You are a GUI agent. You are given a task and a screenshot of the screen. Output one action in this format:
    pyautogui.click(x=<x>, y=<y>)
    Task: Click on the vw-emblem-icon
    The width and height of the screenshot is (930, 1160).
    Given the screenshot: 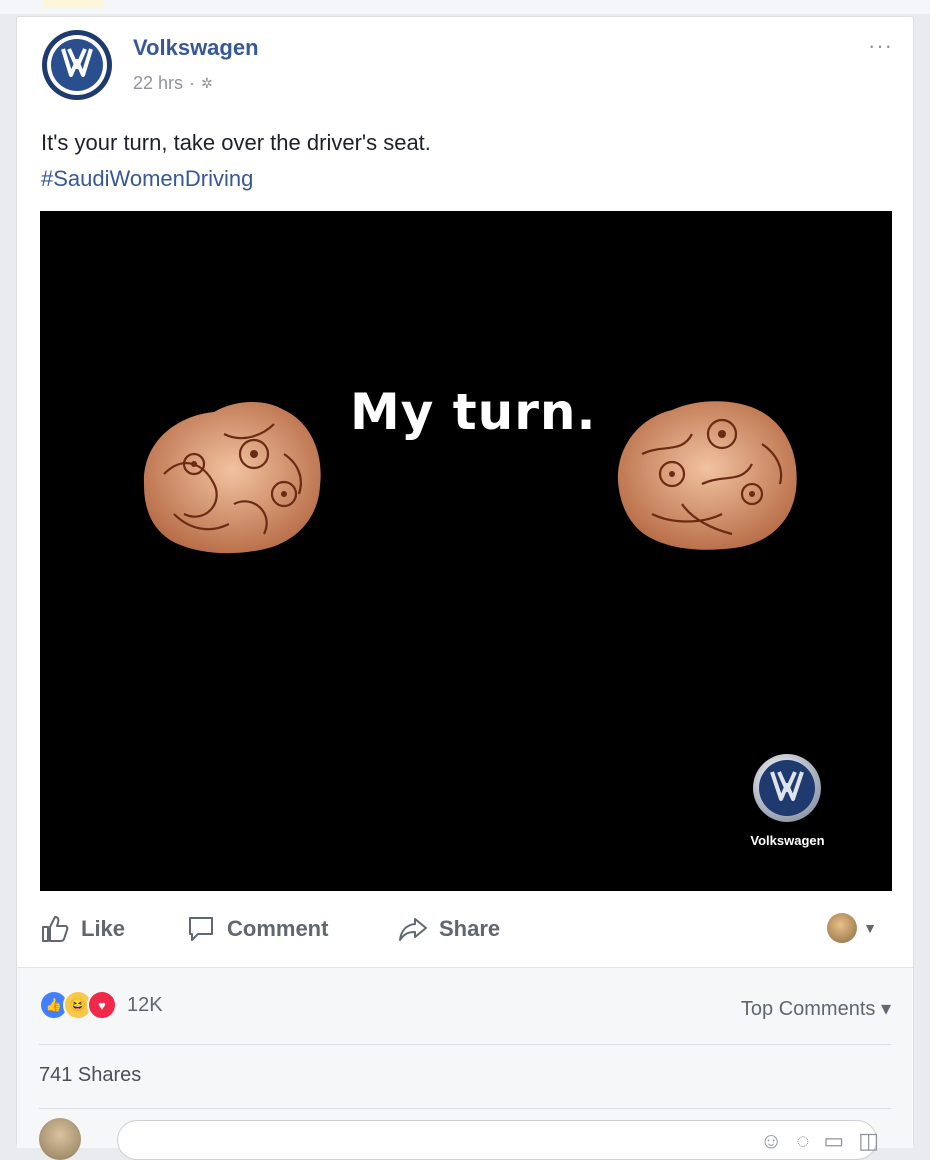 What is the action you would take?
    pyautogui.click(x=787, y=788)
    